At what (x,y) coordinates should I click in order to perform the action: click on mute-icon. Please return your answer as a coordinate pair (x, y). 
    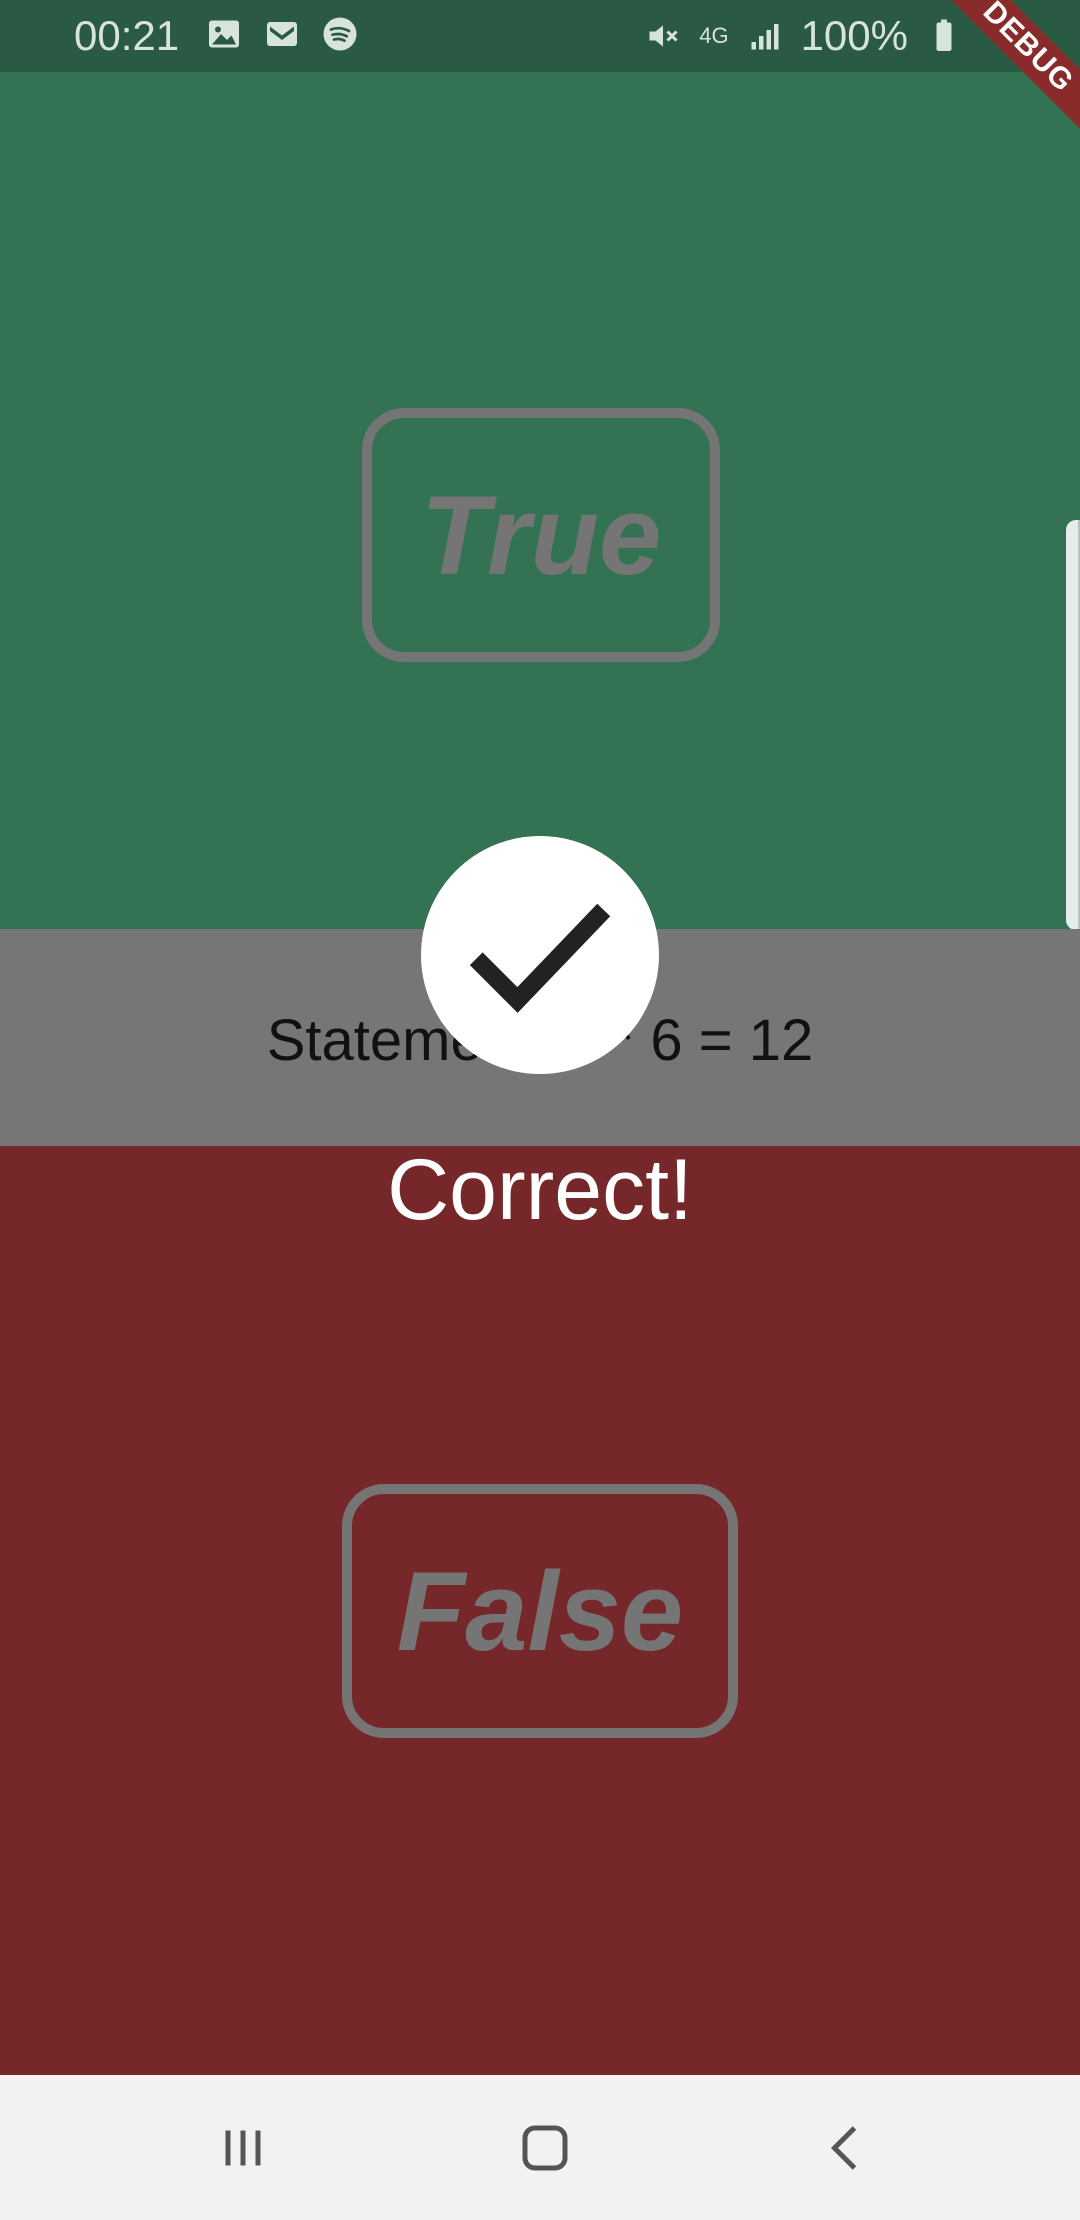
    Looking at the image, I should click on (663, 36).